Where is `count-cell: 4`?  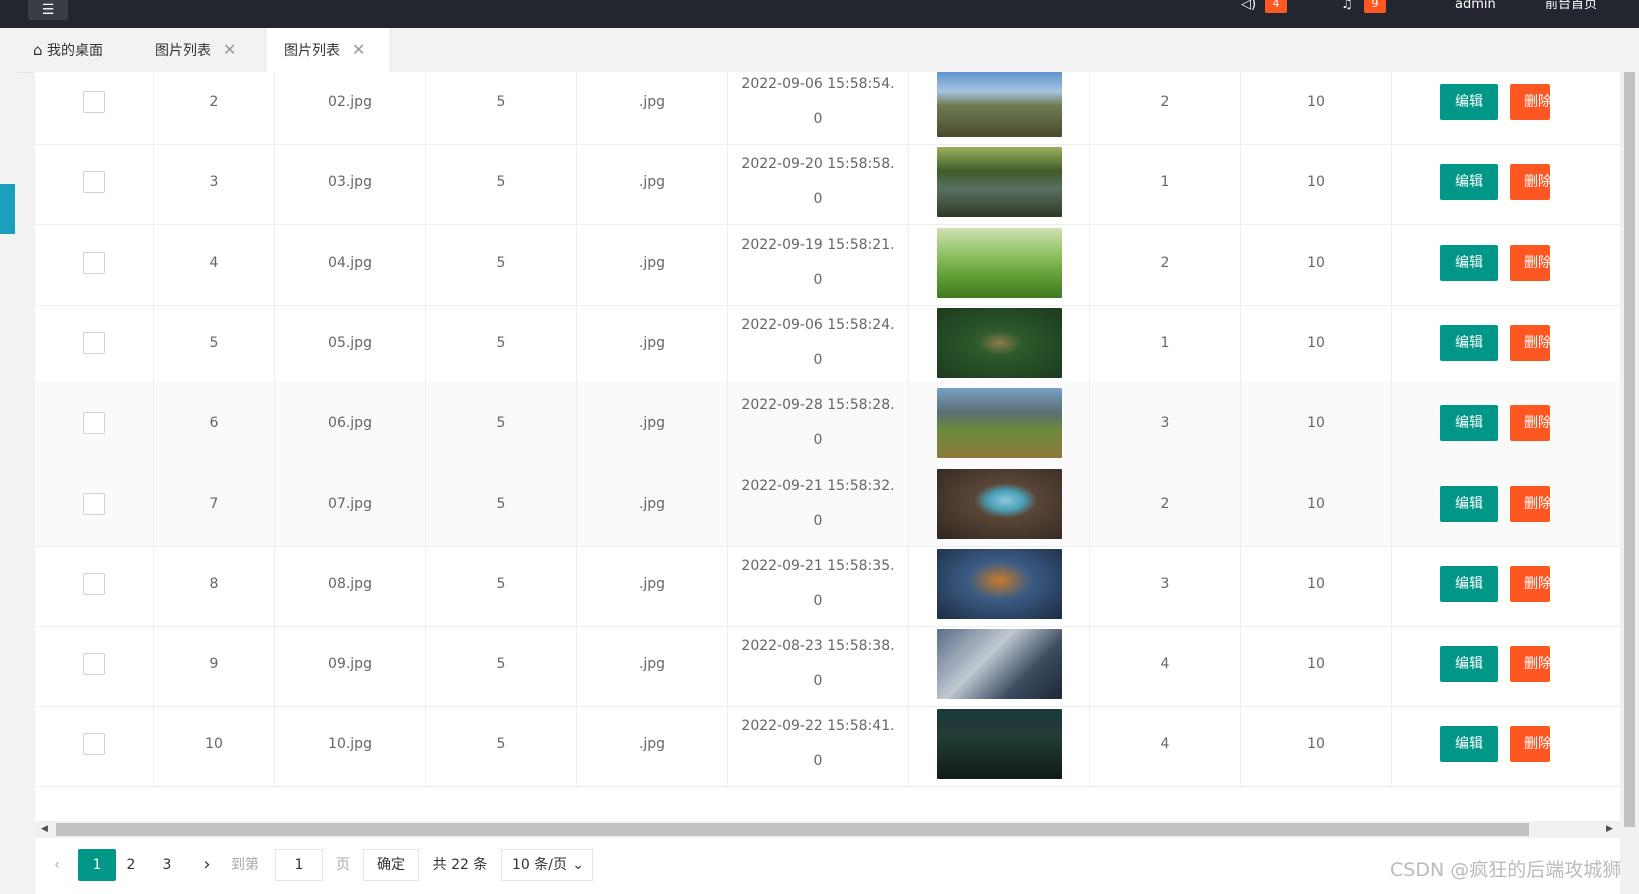 count-cell: 4 is located at coordinates (1165, 664).